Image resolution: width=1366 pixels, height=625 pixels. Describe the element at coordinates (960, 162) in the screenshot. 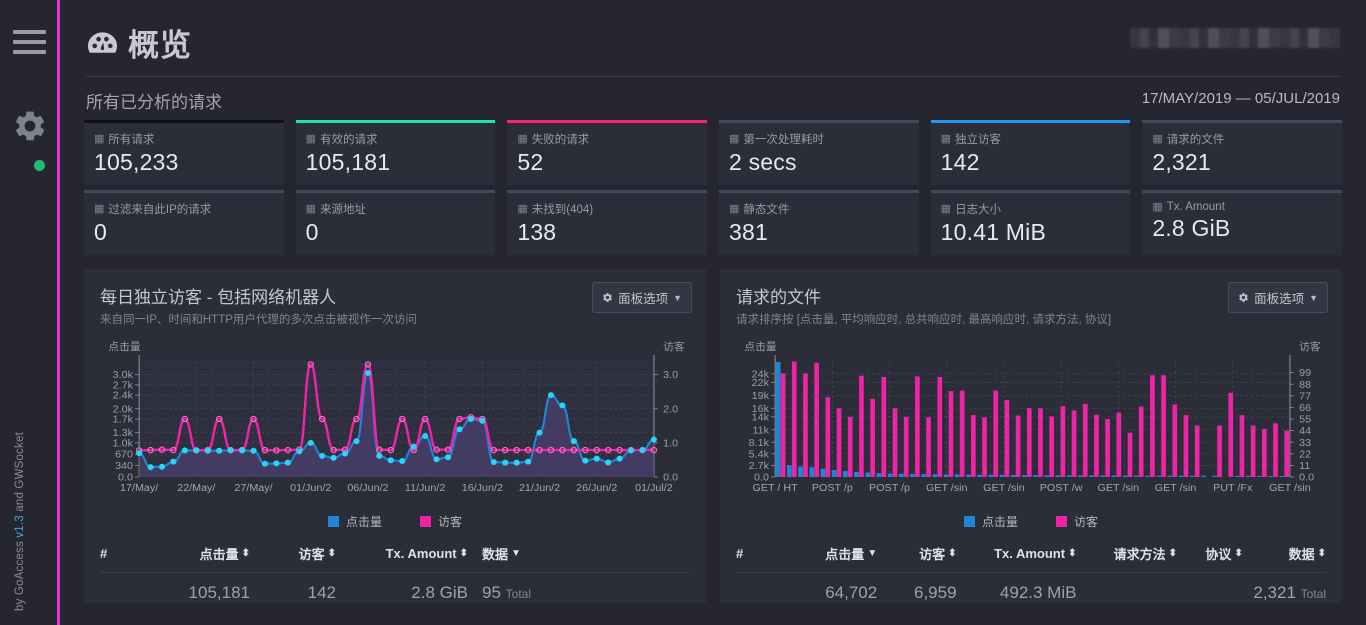

I see `stat-card-value: 142` at that location.